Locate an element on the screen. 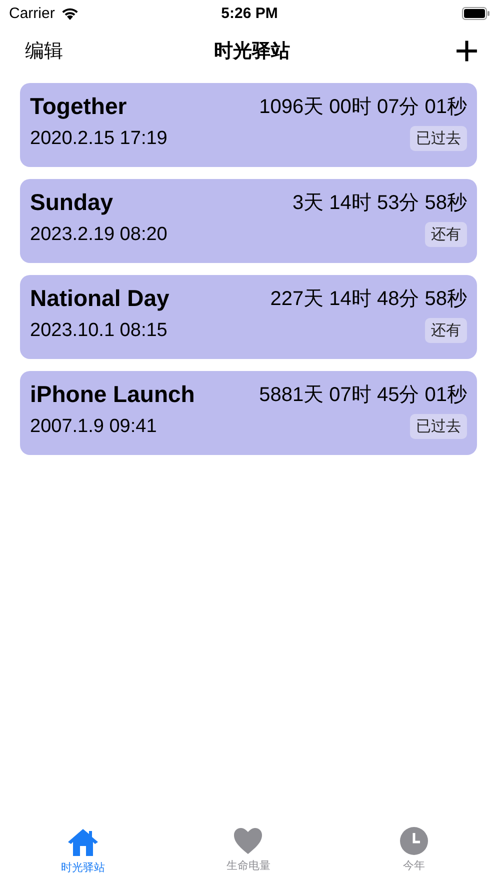  clock-time: 5:26 PM is located at coordinates (249, 13).